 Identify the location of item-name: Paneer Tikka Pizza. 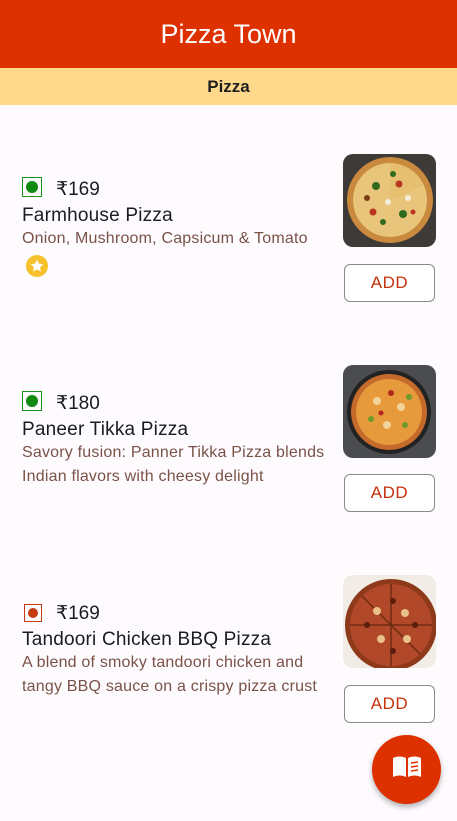
(105, 429).